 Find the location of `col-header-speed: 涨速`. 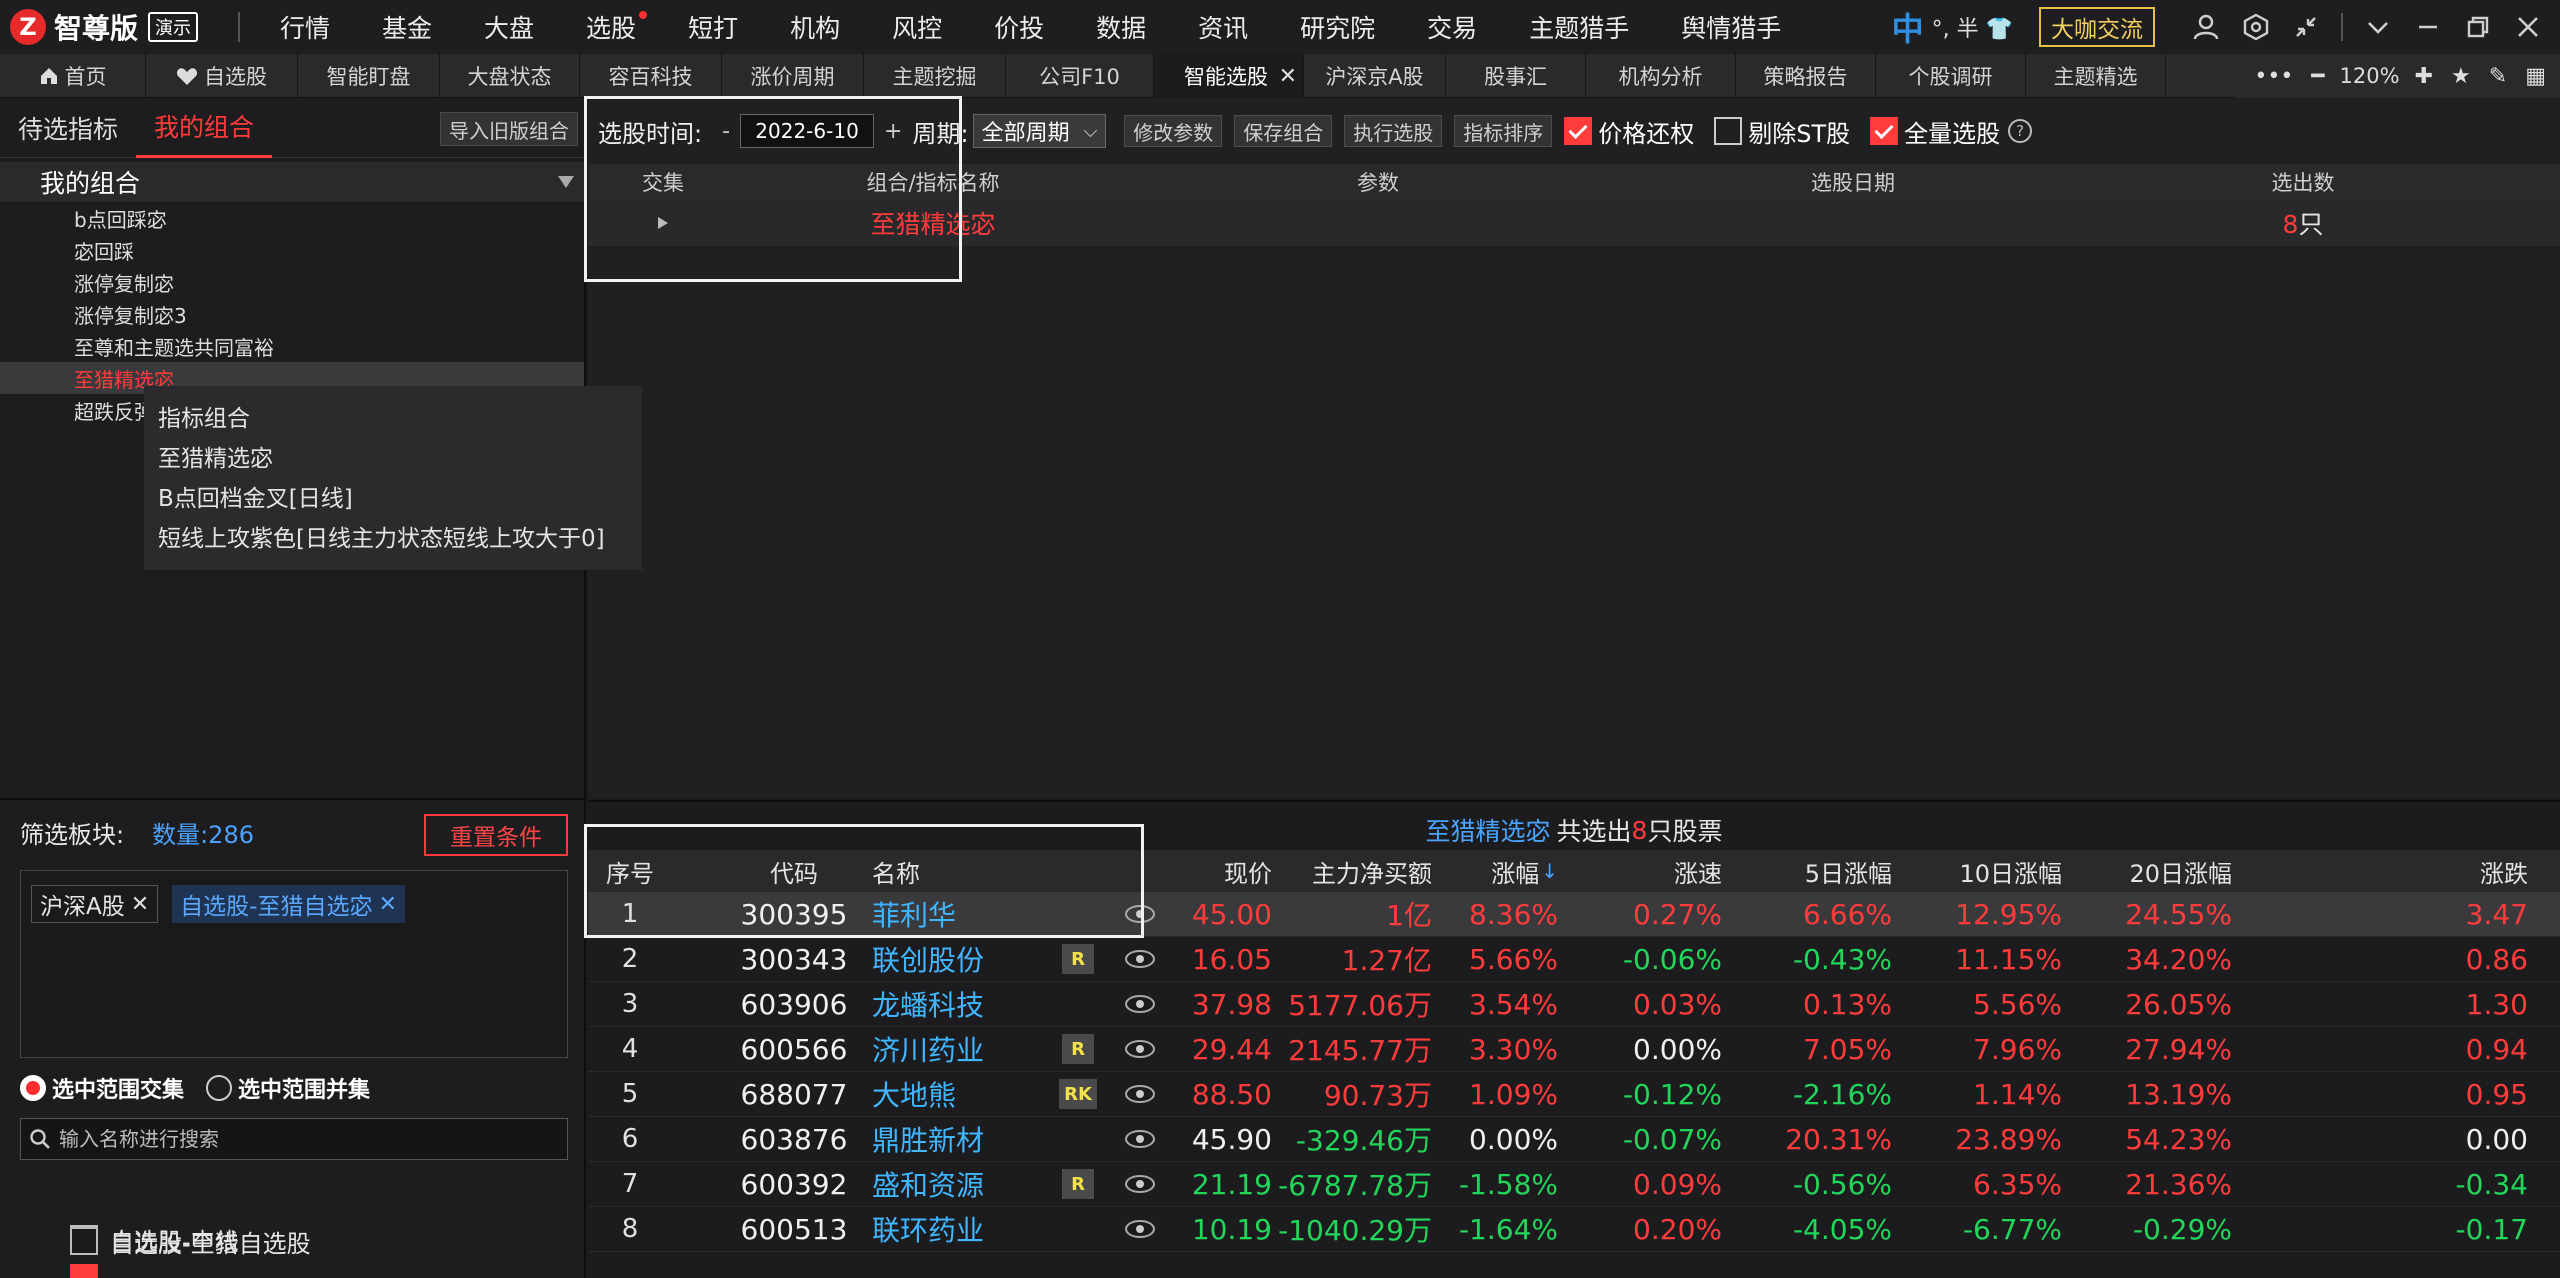

col-header-speed: 涨速 is located at coordinates (1646, 871).